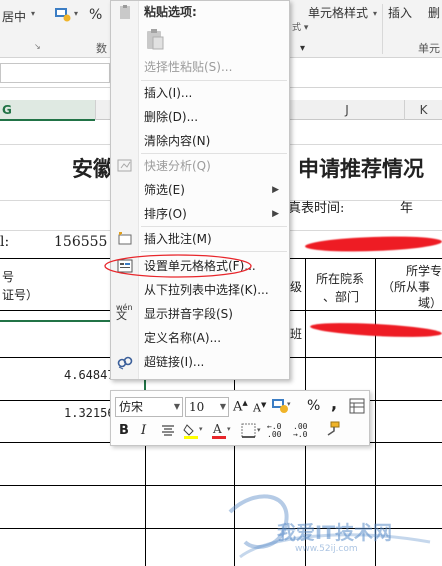  What do you see at coordinates (341, 297) in the screenshot?
I see `dept-header-line2: 、部门` at bounding box center [341, 297].